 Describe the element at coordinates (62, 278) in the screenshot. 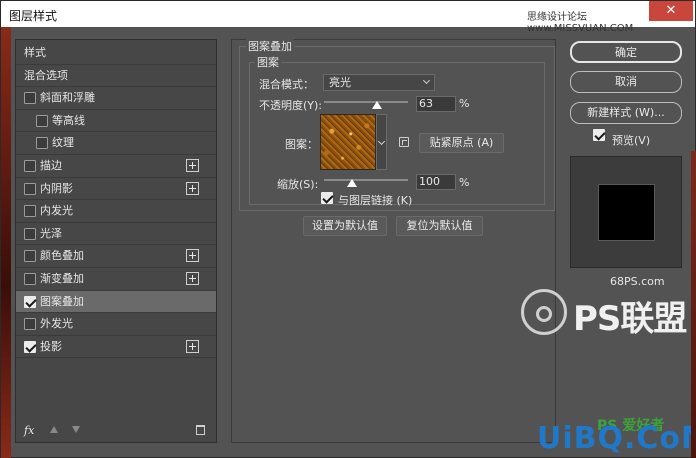

I see `style-item-label: 渐变叠加` at that location.